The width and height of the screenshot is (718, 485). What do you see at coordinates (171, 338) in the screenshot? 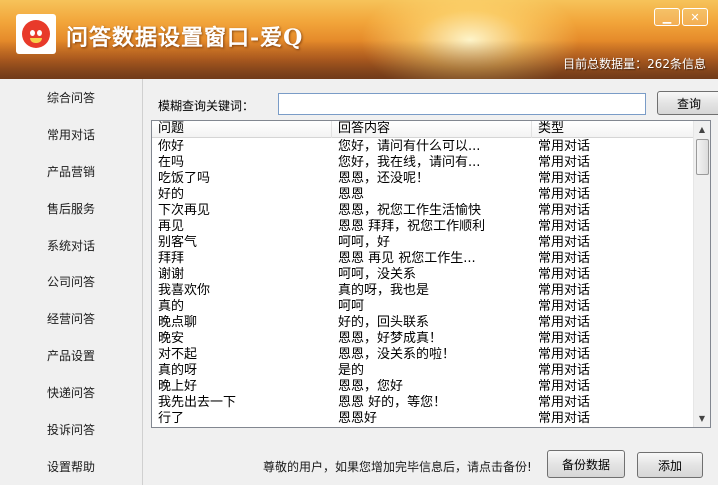
I see `cell-question: 晚安` at bounding box center [171, 338].